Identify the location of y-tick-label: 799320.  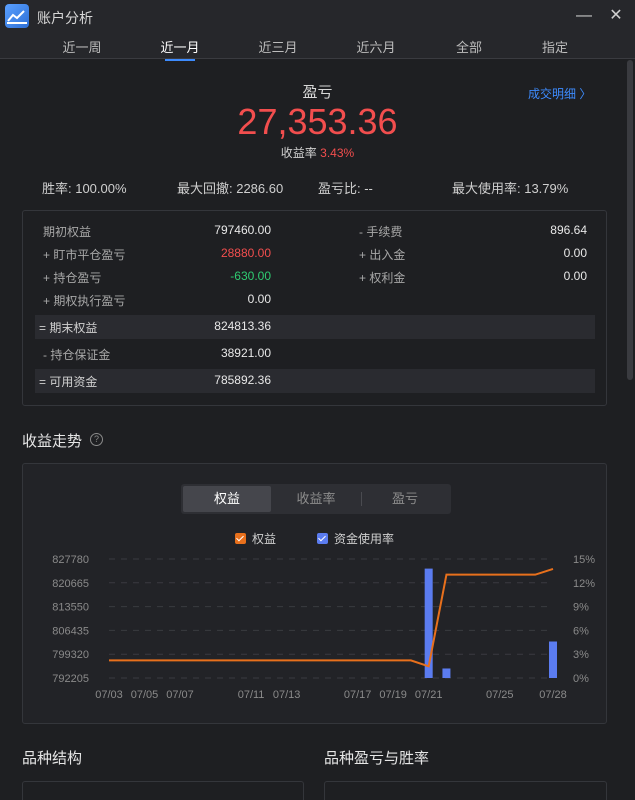
(70, 655).